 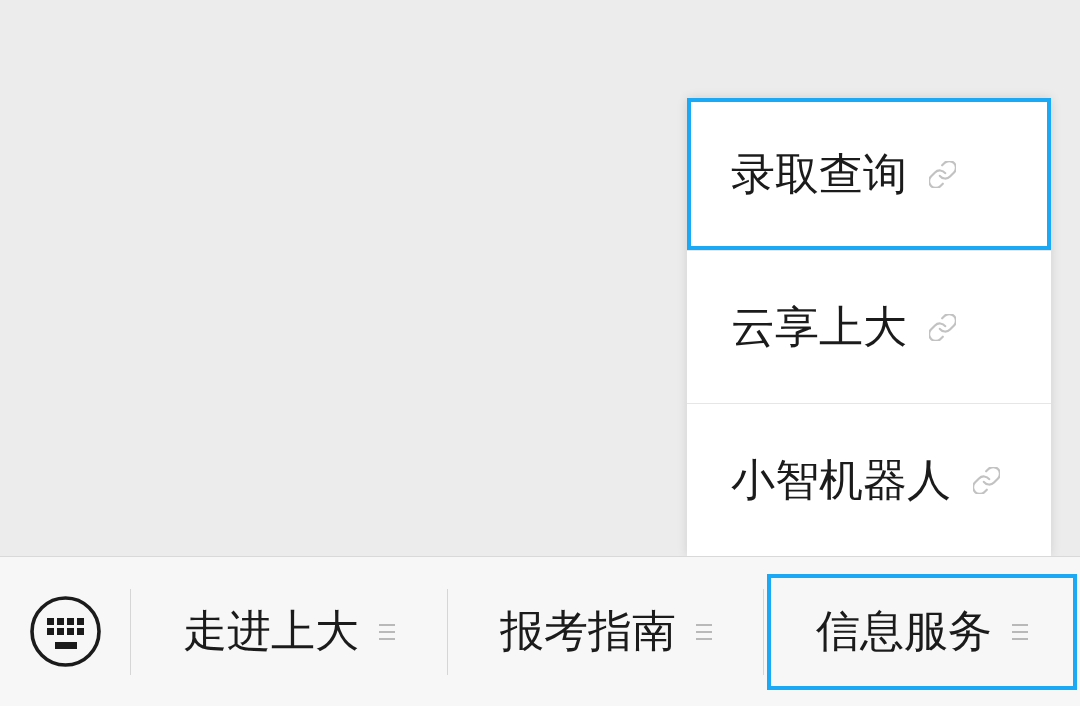 What do you see at coordinates (869, 174) in the screenshot?
I see `submenu-item: 录取查询` at bounding box center [869, 174].